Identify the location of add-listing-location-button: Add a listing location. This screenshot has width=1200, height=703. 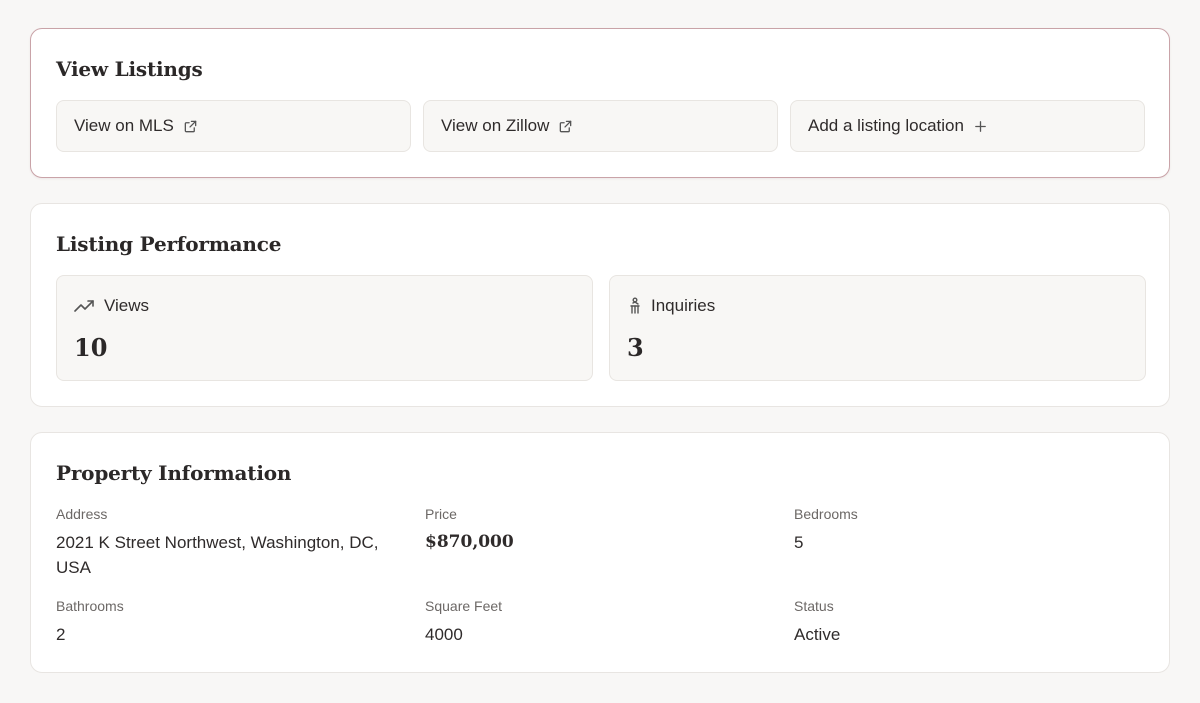
(967, 126).